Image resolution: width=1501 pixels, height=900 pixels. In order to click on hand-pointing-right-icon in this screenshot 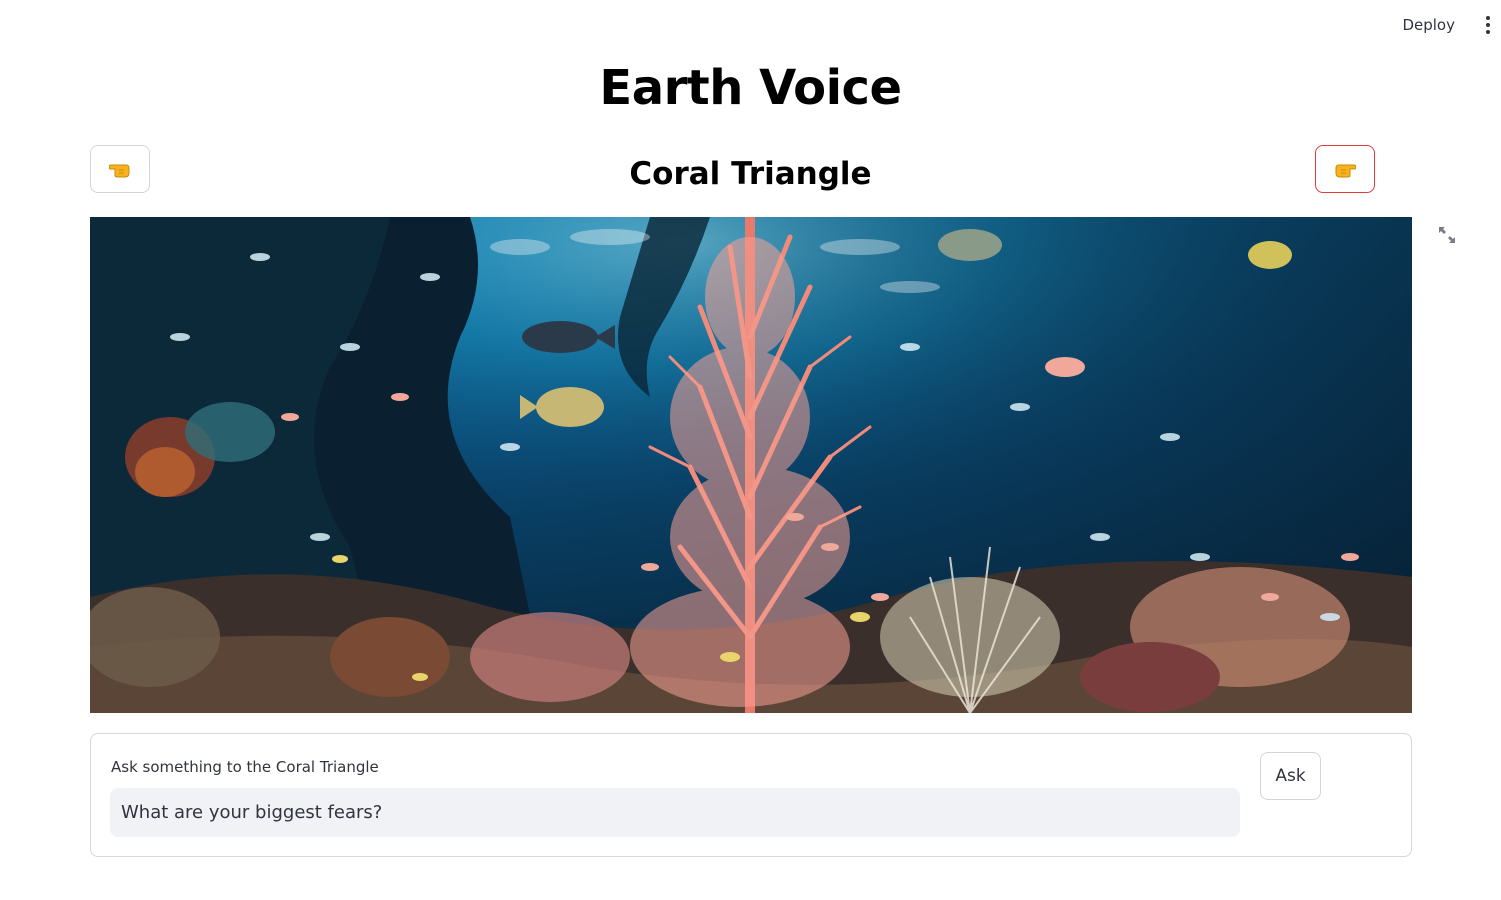, I will do `click(1345, 171)`.